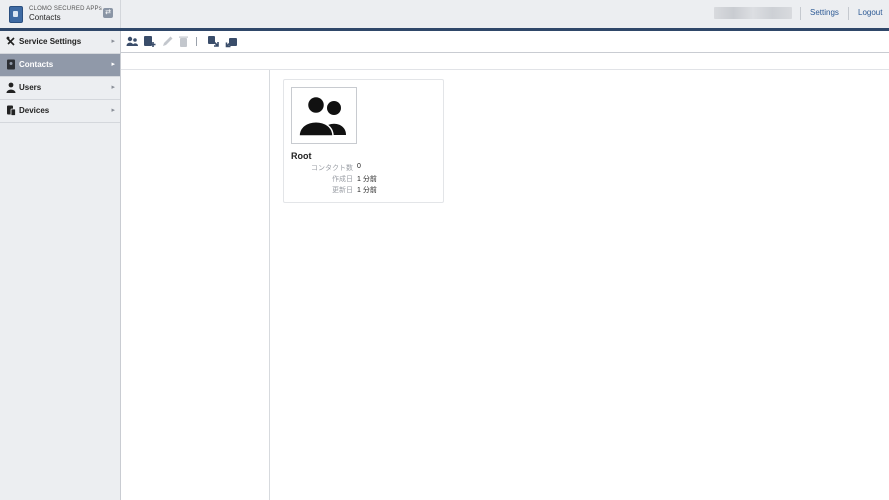  I want to click on meta-updated: 更新日 1 分前, so click(363, 190).